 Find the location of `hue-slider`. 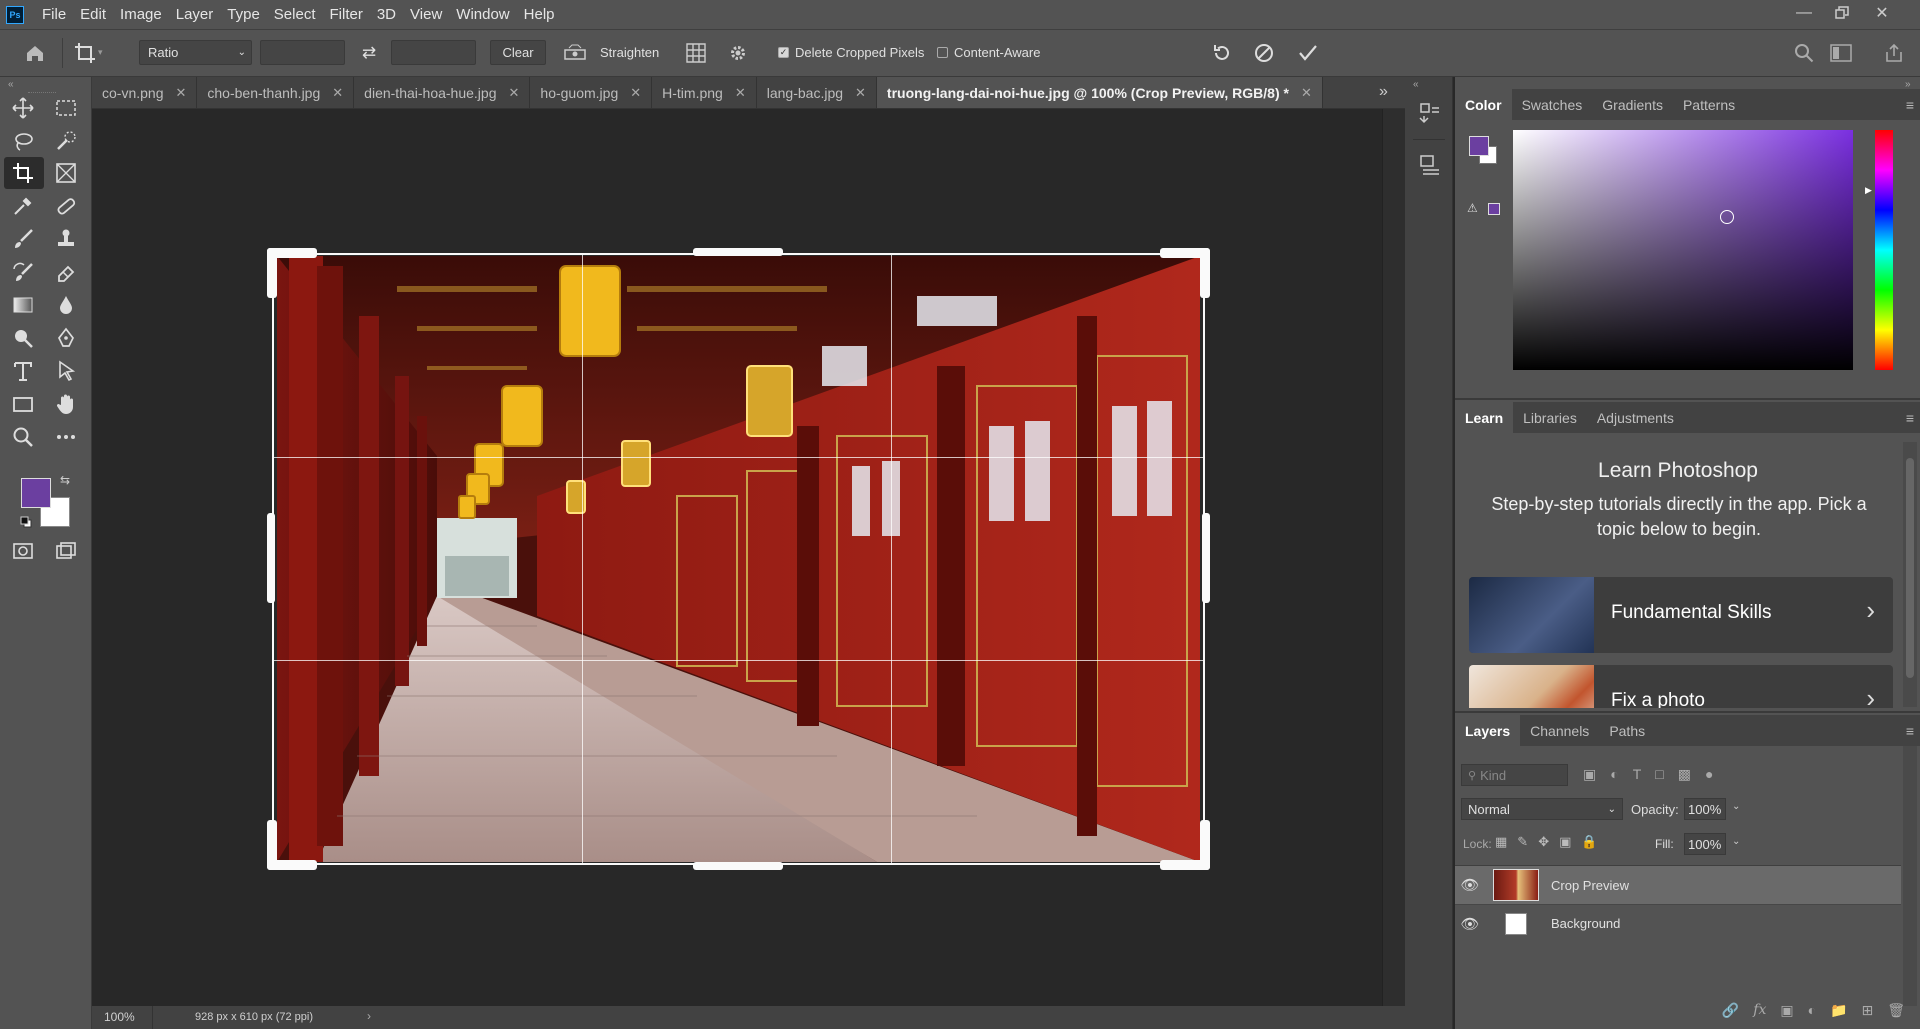

hue-slider is located at coordinates (1884, 250).